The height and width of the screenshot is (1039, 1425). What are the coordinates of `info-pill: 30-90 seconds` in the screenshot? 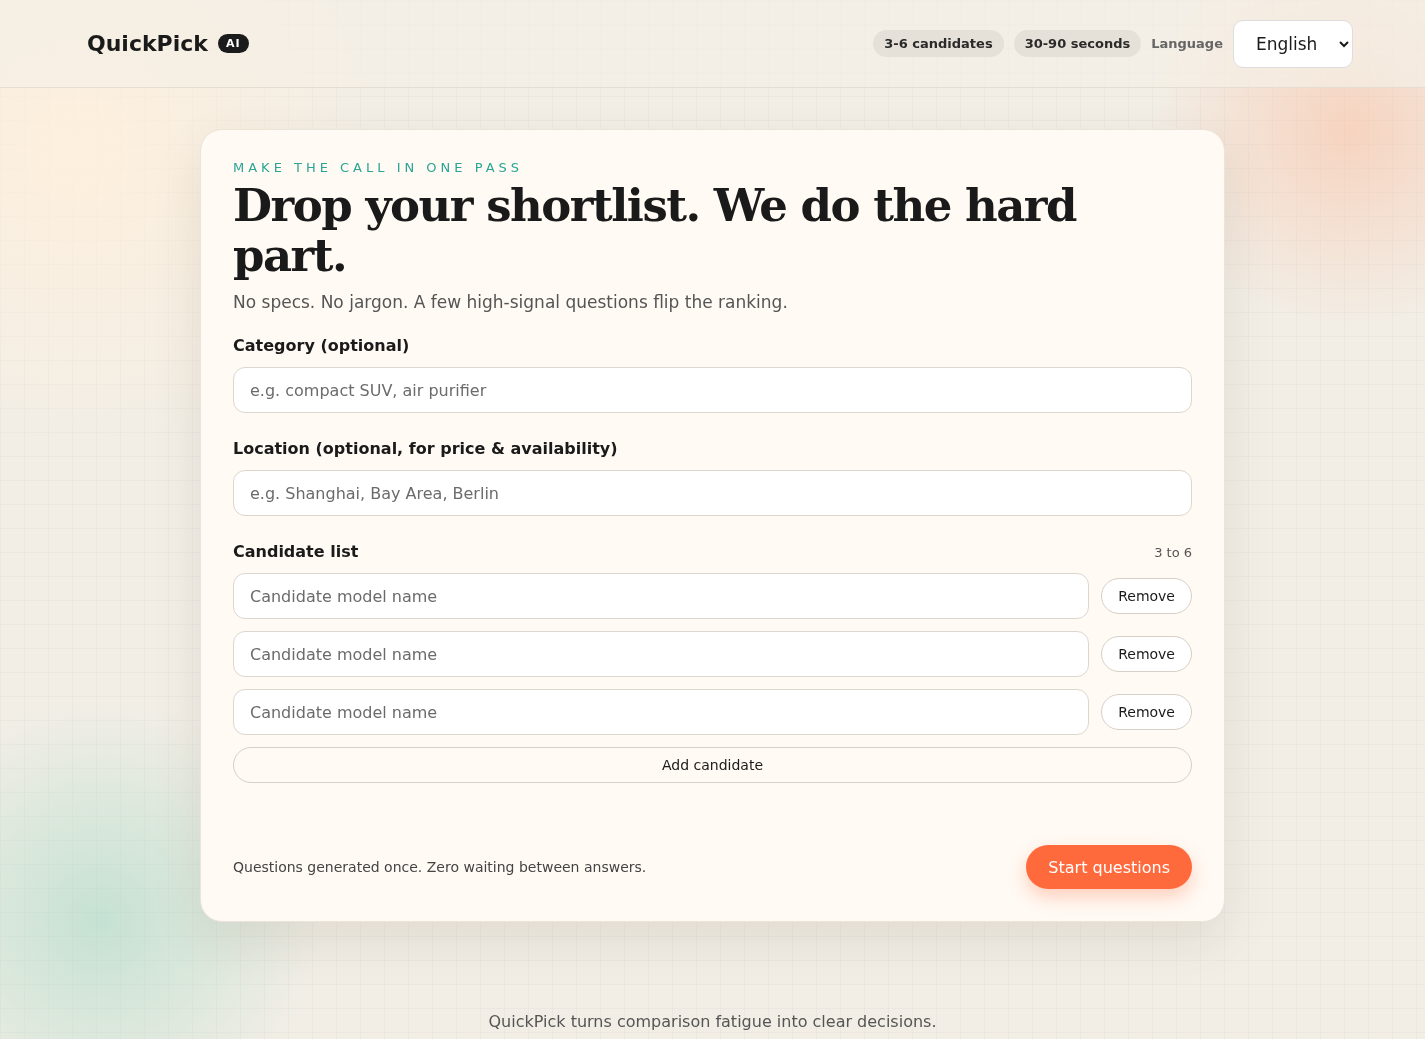 It's located at (1077, 43).